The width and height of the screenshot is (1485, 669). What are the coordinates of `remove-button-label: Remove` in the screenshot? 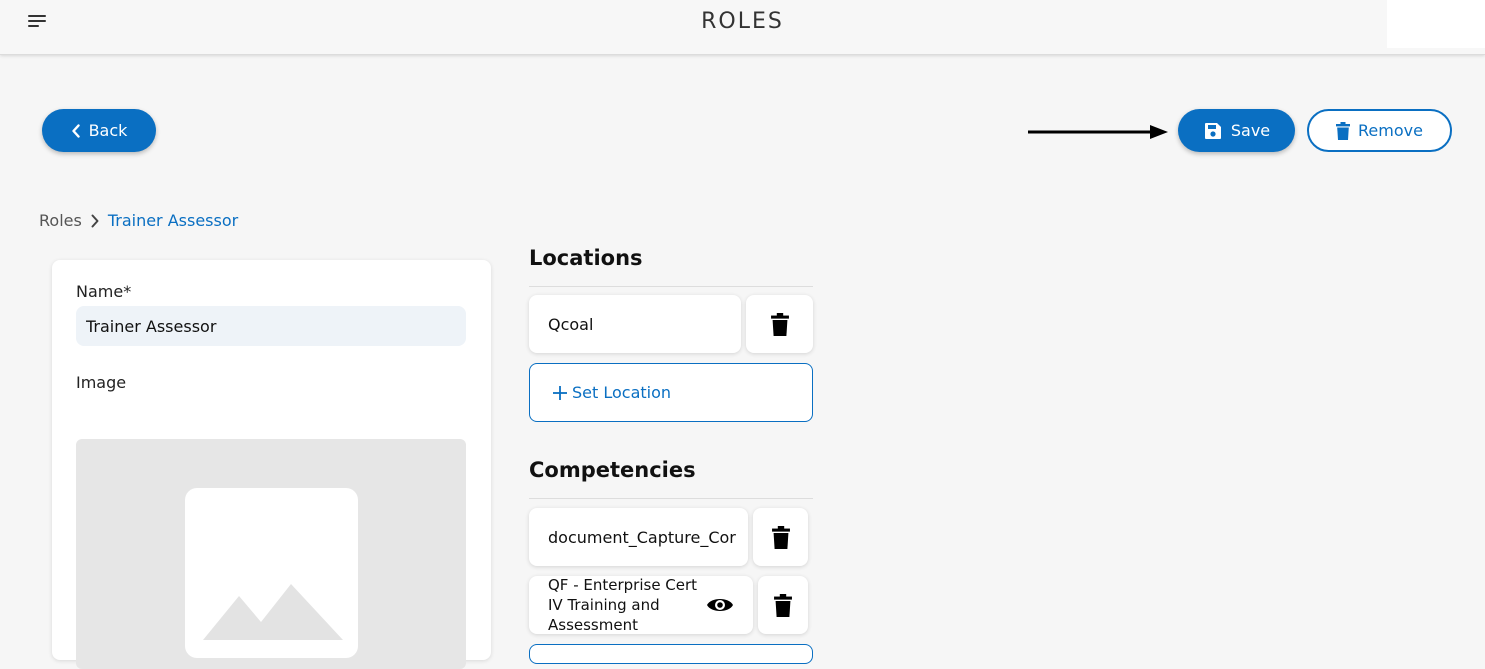 It's located at (1390, 130).